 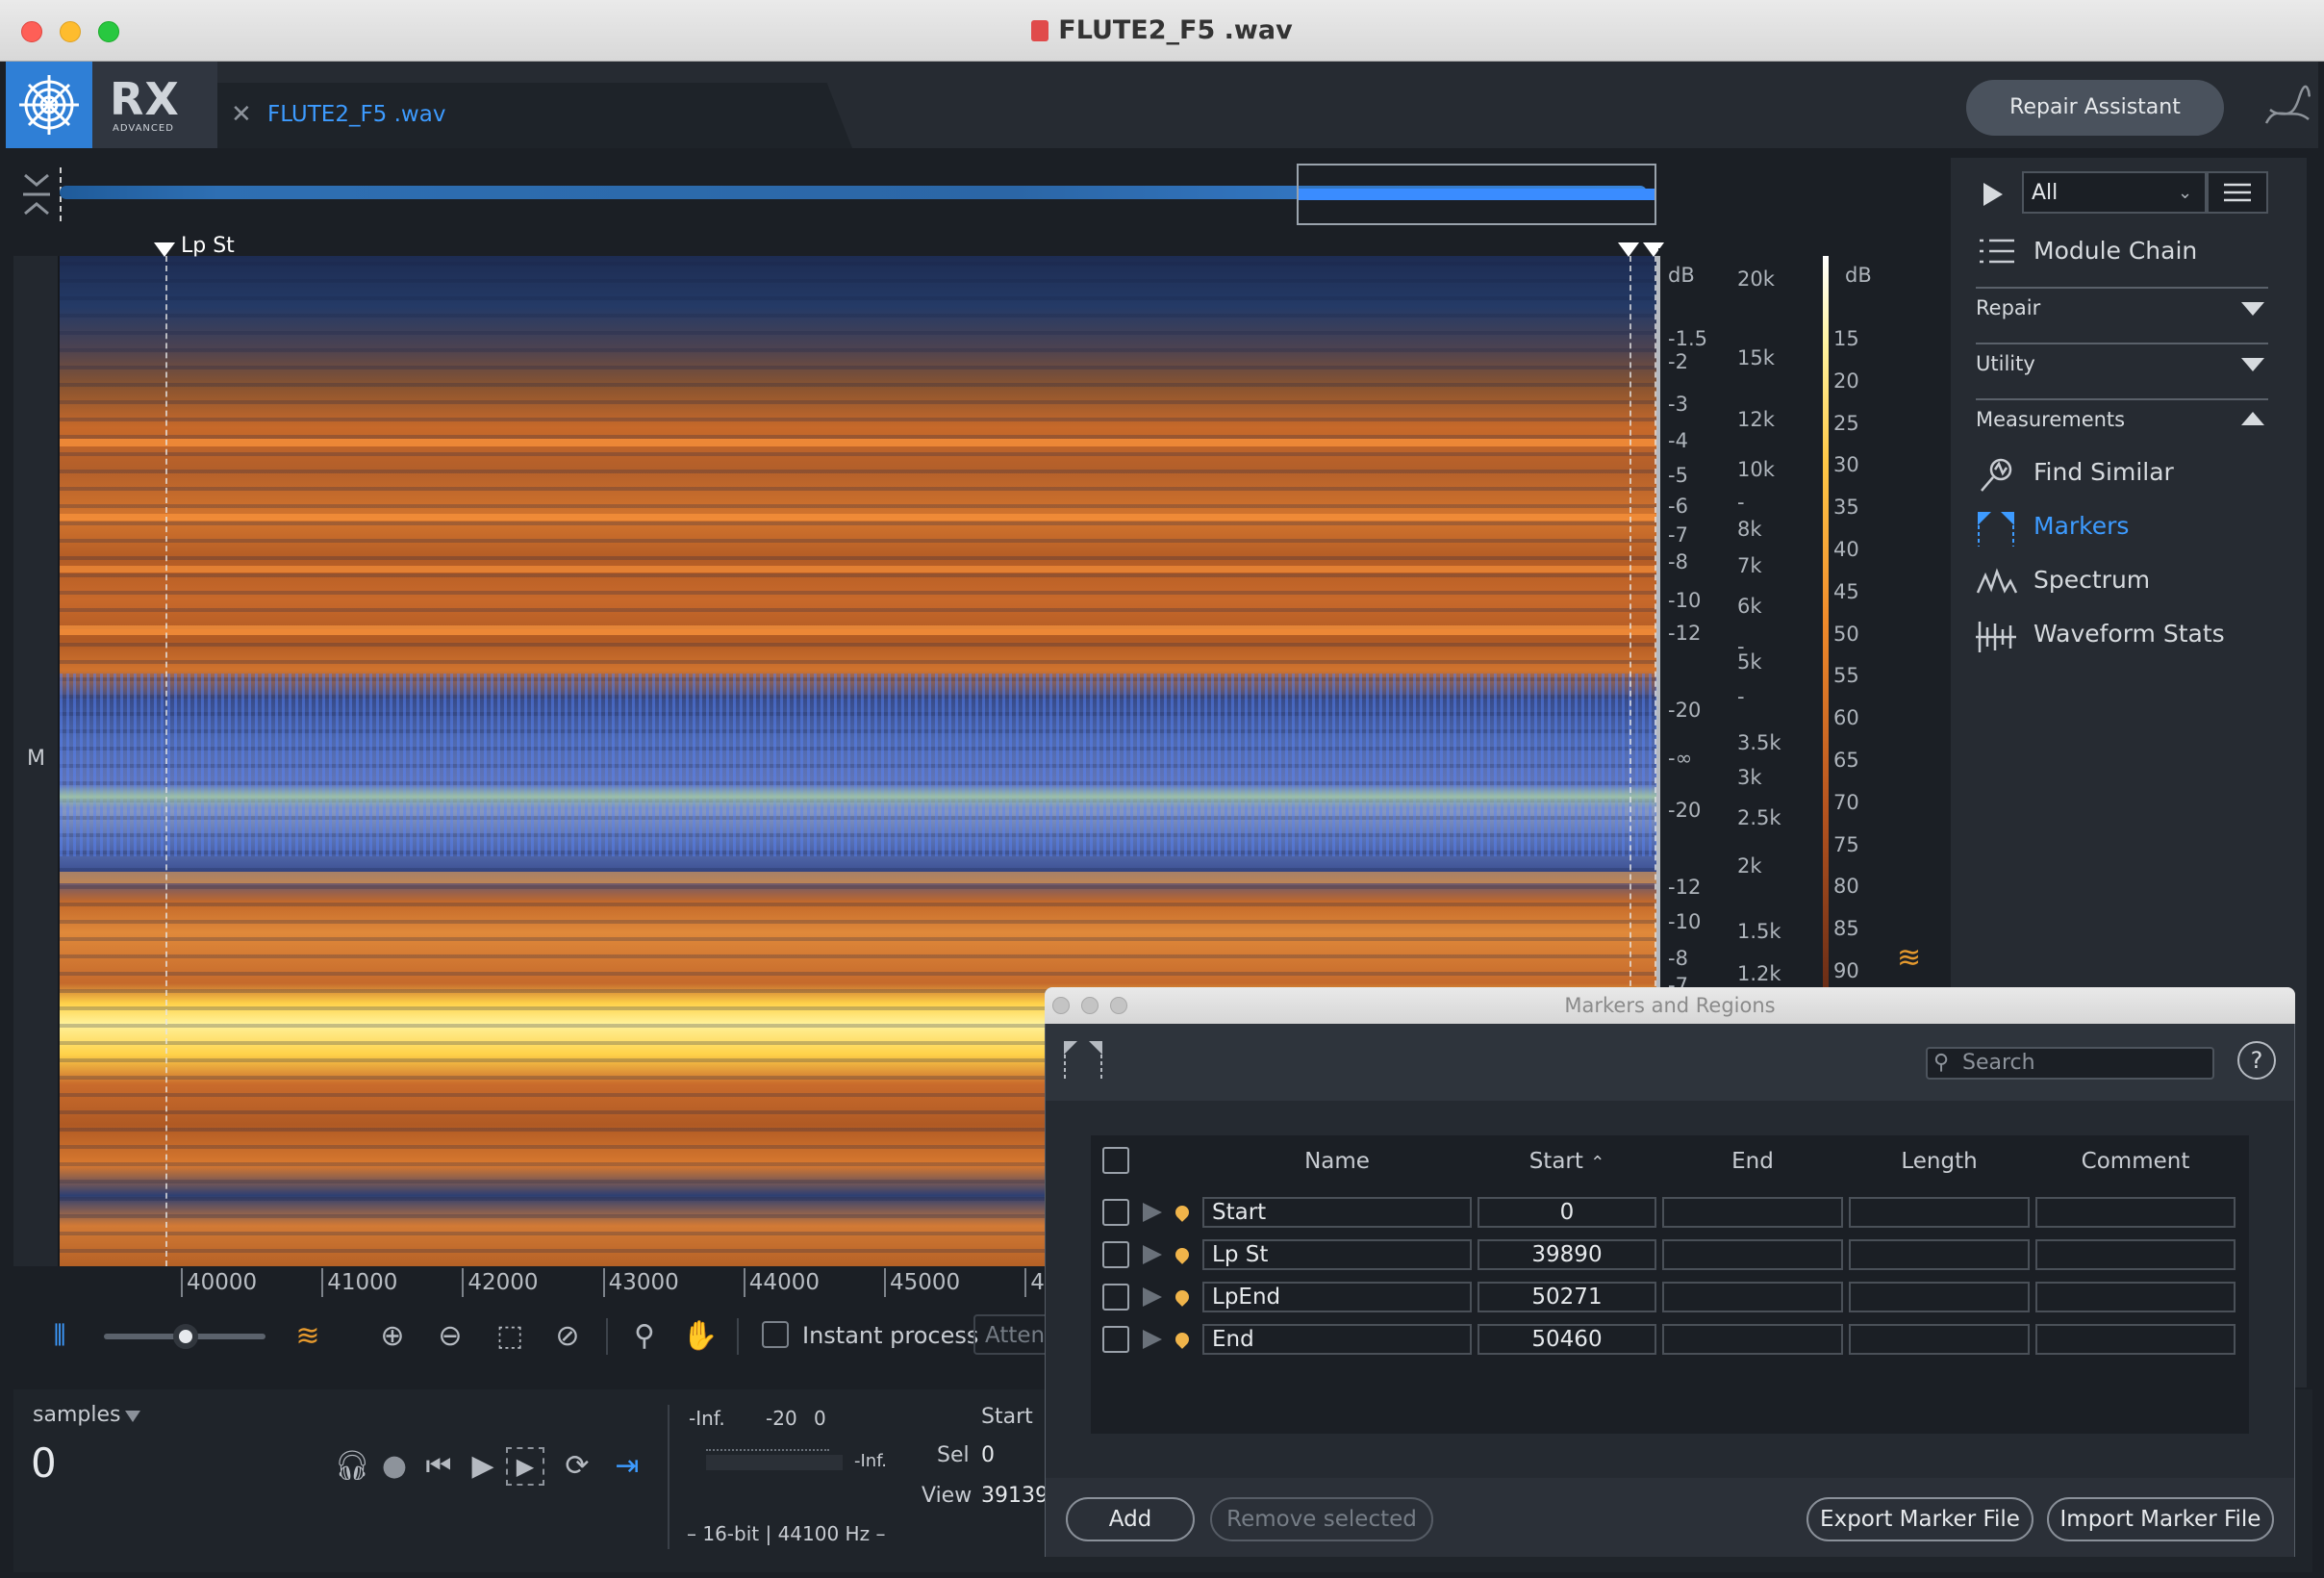 I want to click on column-header-length: Length, so click(x=1939, y=1161).